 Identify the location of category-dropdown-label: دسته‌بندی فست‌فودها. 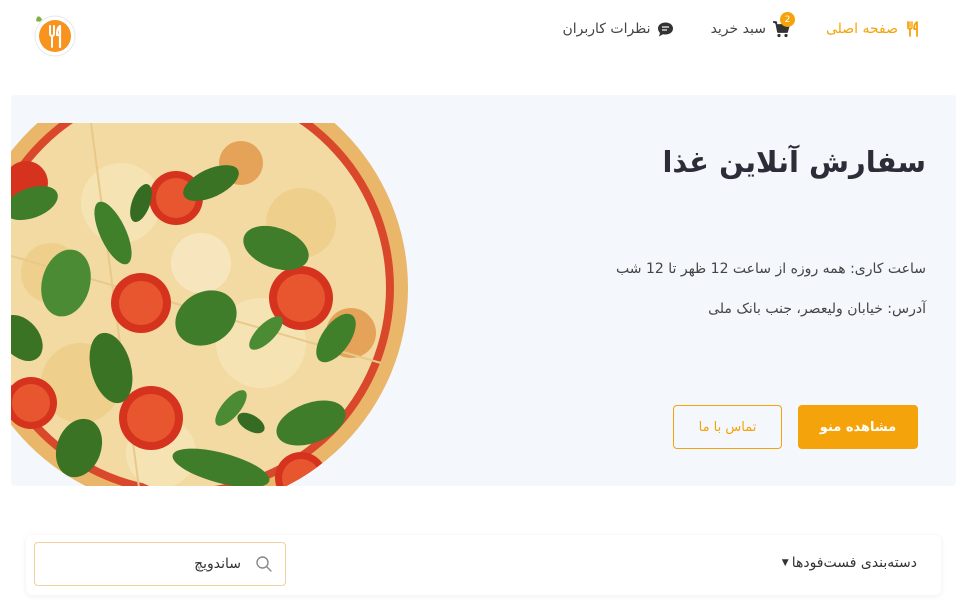
(854, 563).